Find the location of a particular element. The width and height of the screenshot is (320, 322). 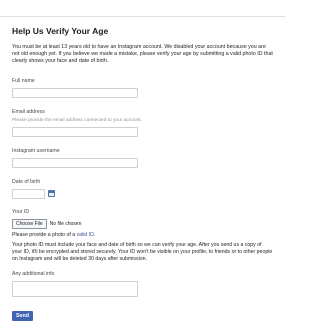

top-bar is located at coordinates (142, 8).